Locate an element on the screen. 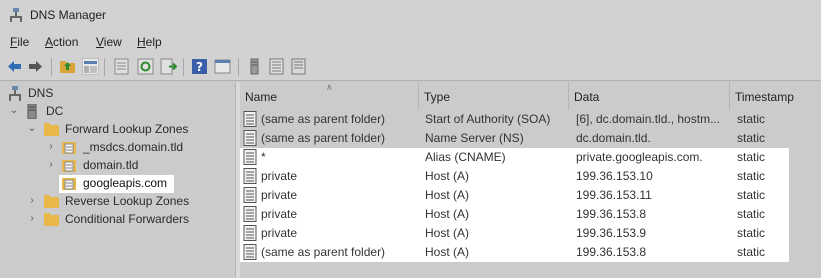 The image size is (821, 278). record-data-cell: dc.domain.tld. is located at coordinates (613, 138).